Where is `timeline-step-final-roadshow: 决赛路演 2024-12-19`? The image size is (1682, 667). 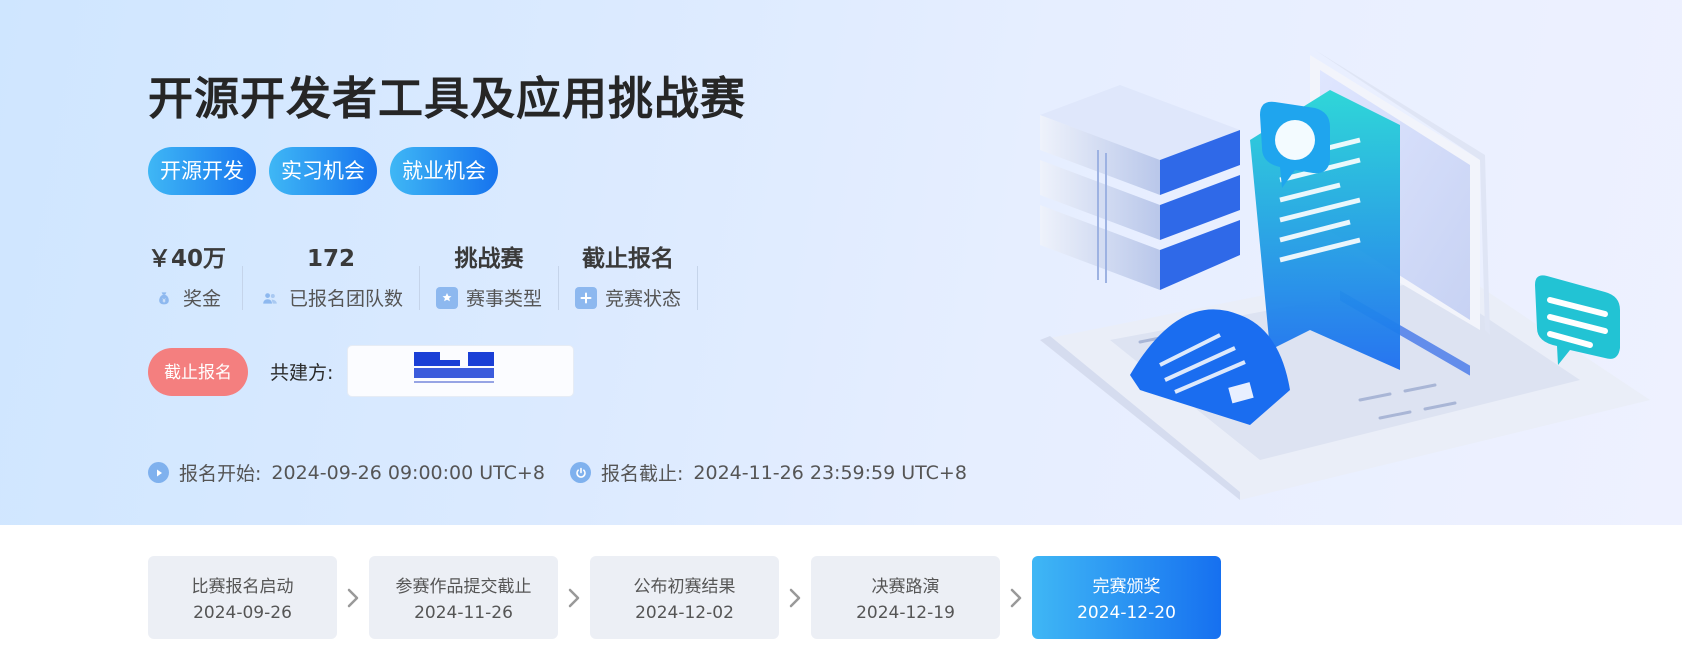
timeline-step-final-roadshow: 决赛路演 2024-12-19 is located at coordinates (905, 597).